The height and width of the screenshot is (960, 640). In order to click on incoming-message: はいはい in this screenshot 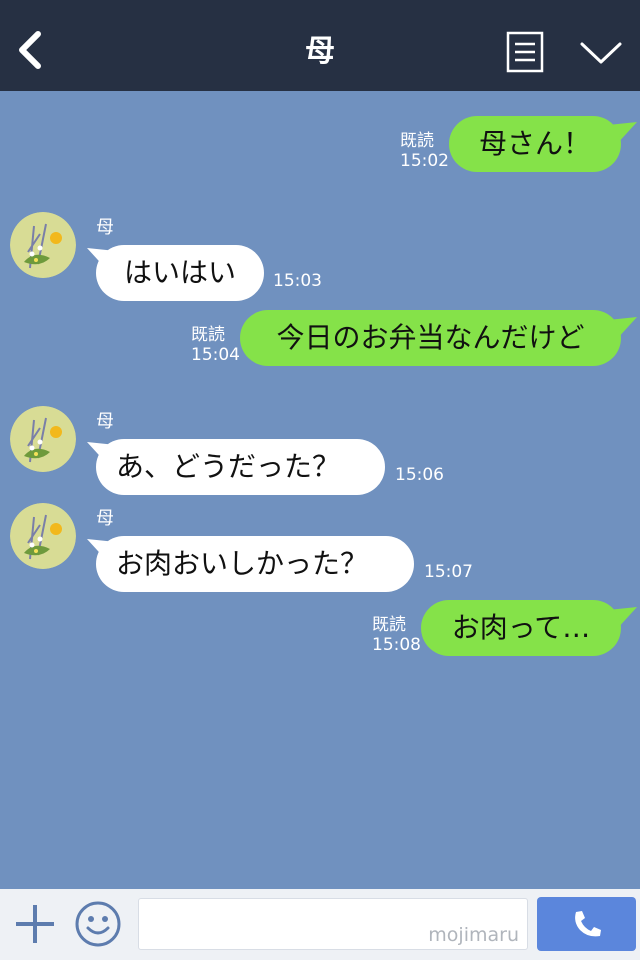, I will do `click(180, 273)`.